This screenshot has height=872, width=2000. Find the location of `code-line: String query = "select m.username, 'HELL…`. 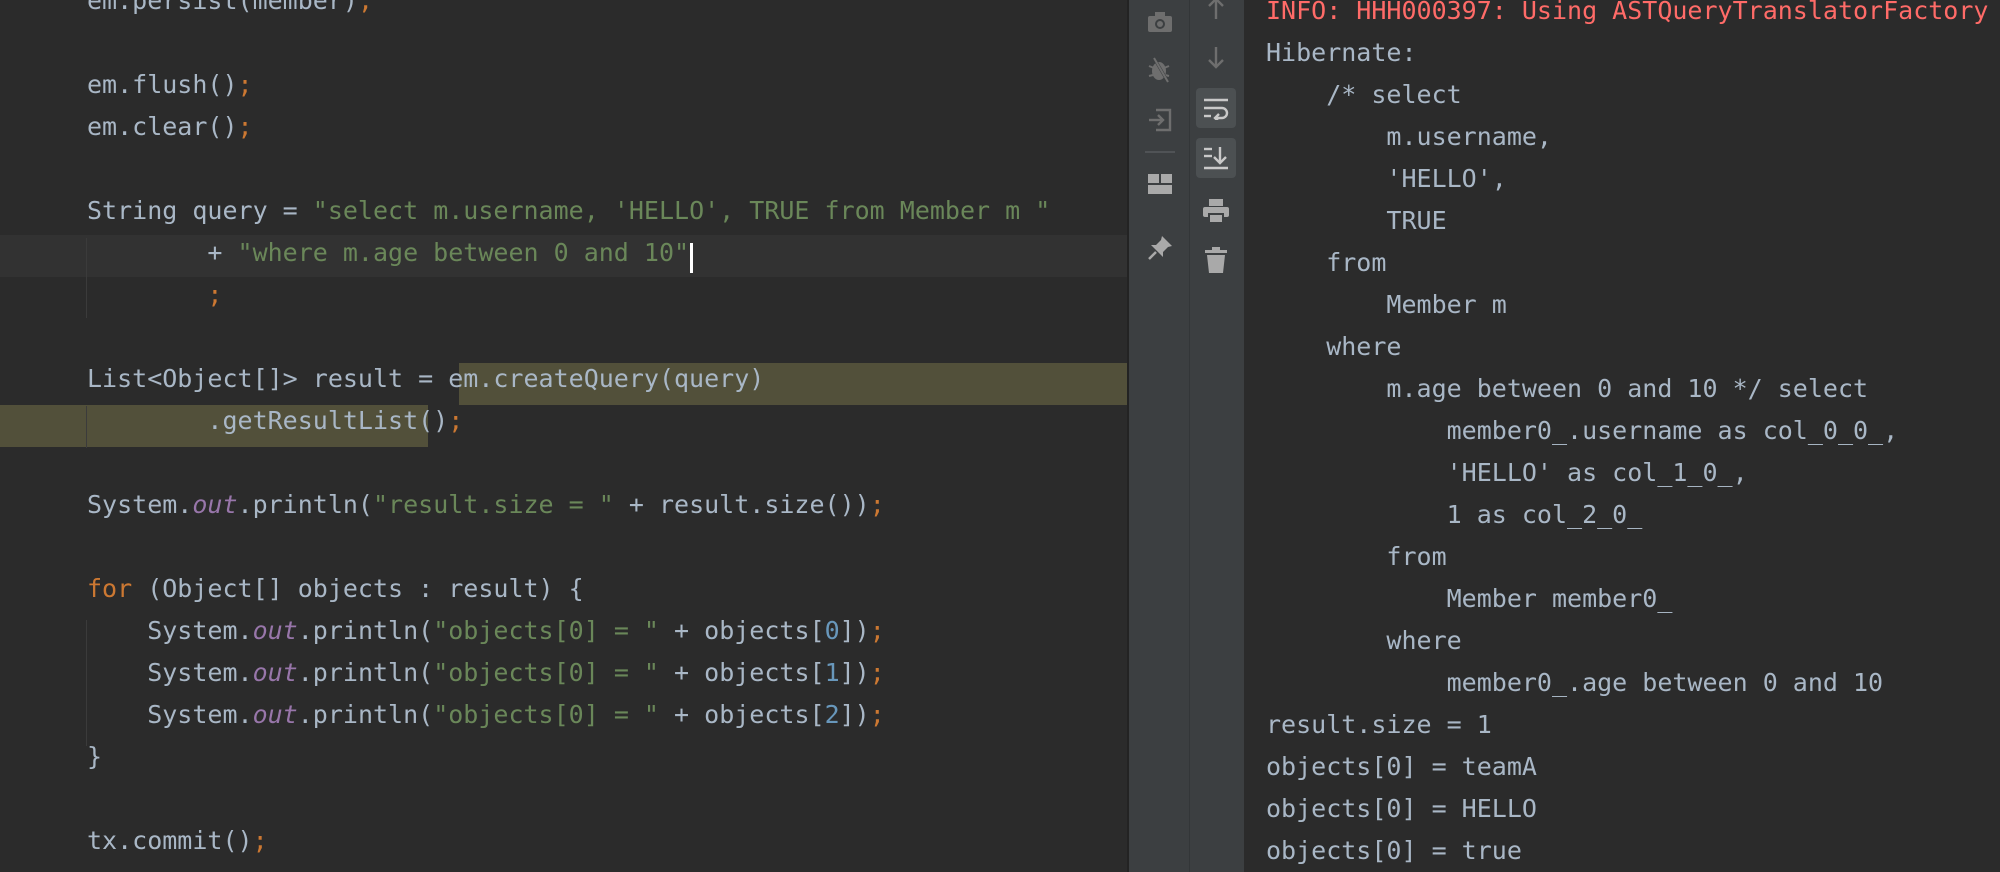

code-line: String query = "select m.username, 'HELL… is located at coordinates (568, 211).